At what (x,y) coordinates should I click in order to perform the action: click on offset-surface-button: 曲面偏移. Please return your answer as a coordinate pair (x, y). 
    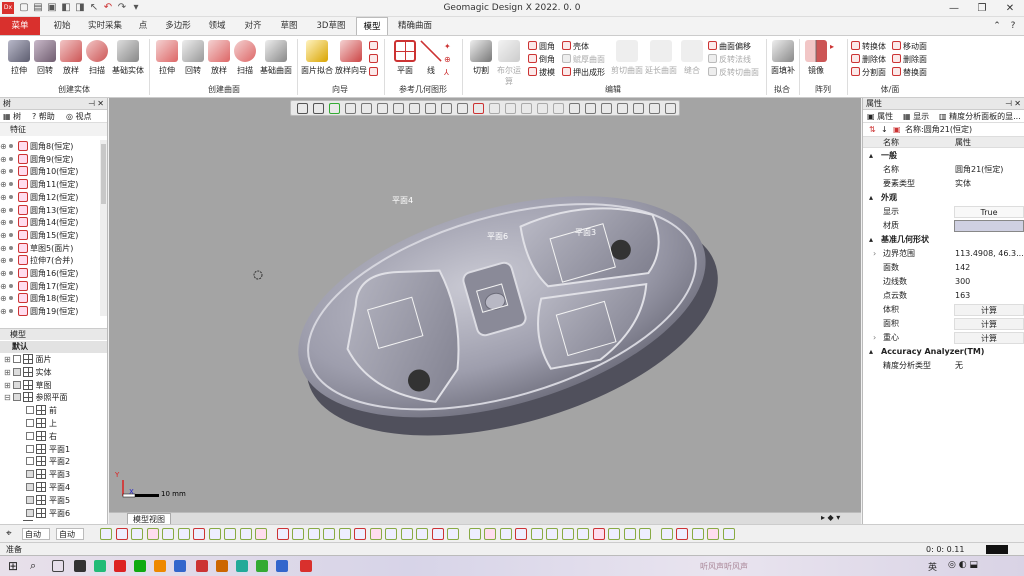
    Looking at the image, I should click on (729, 46).